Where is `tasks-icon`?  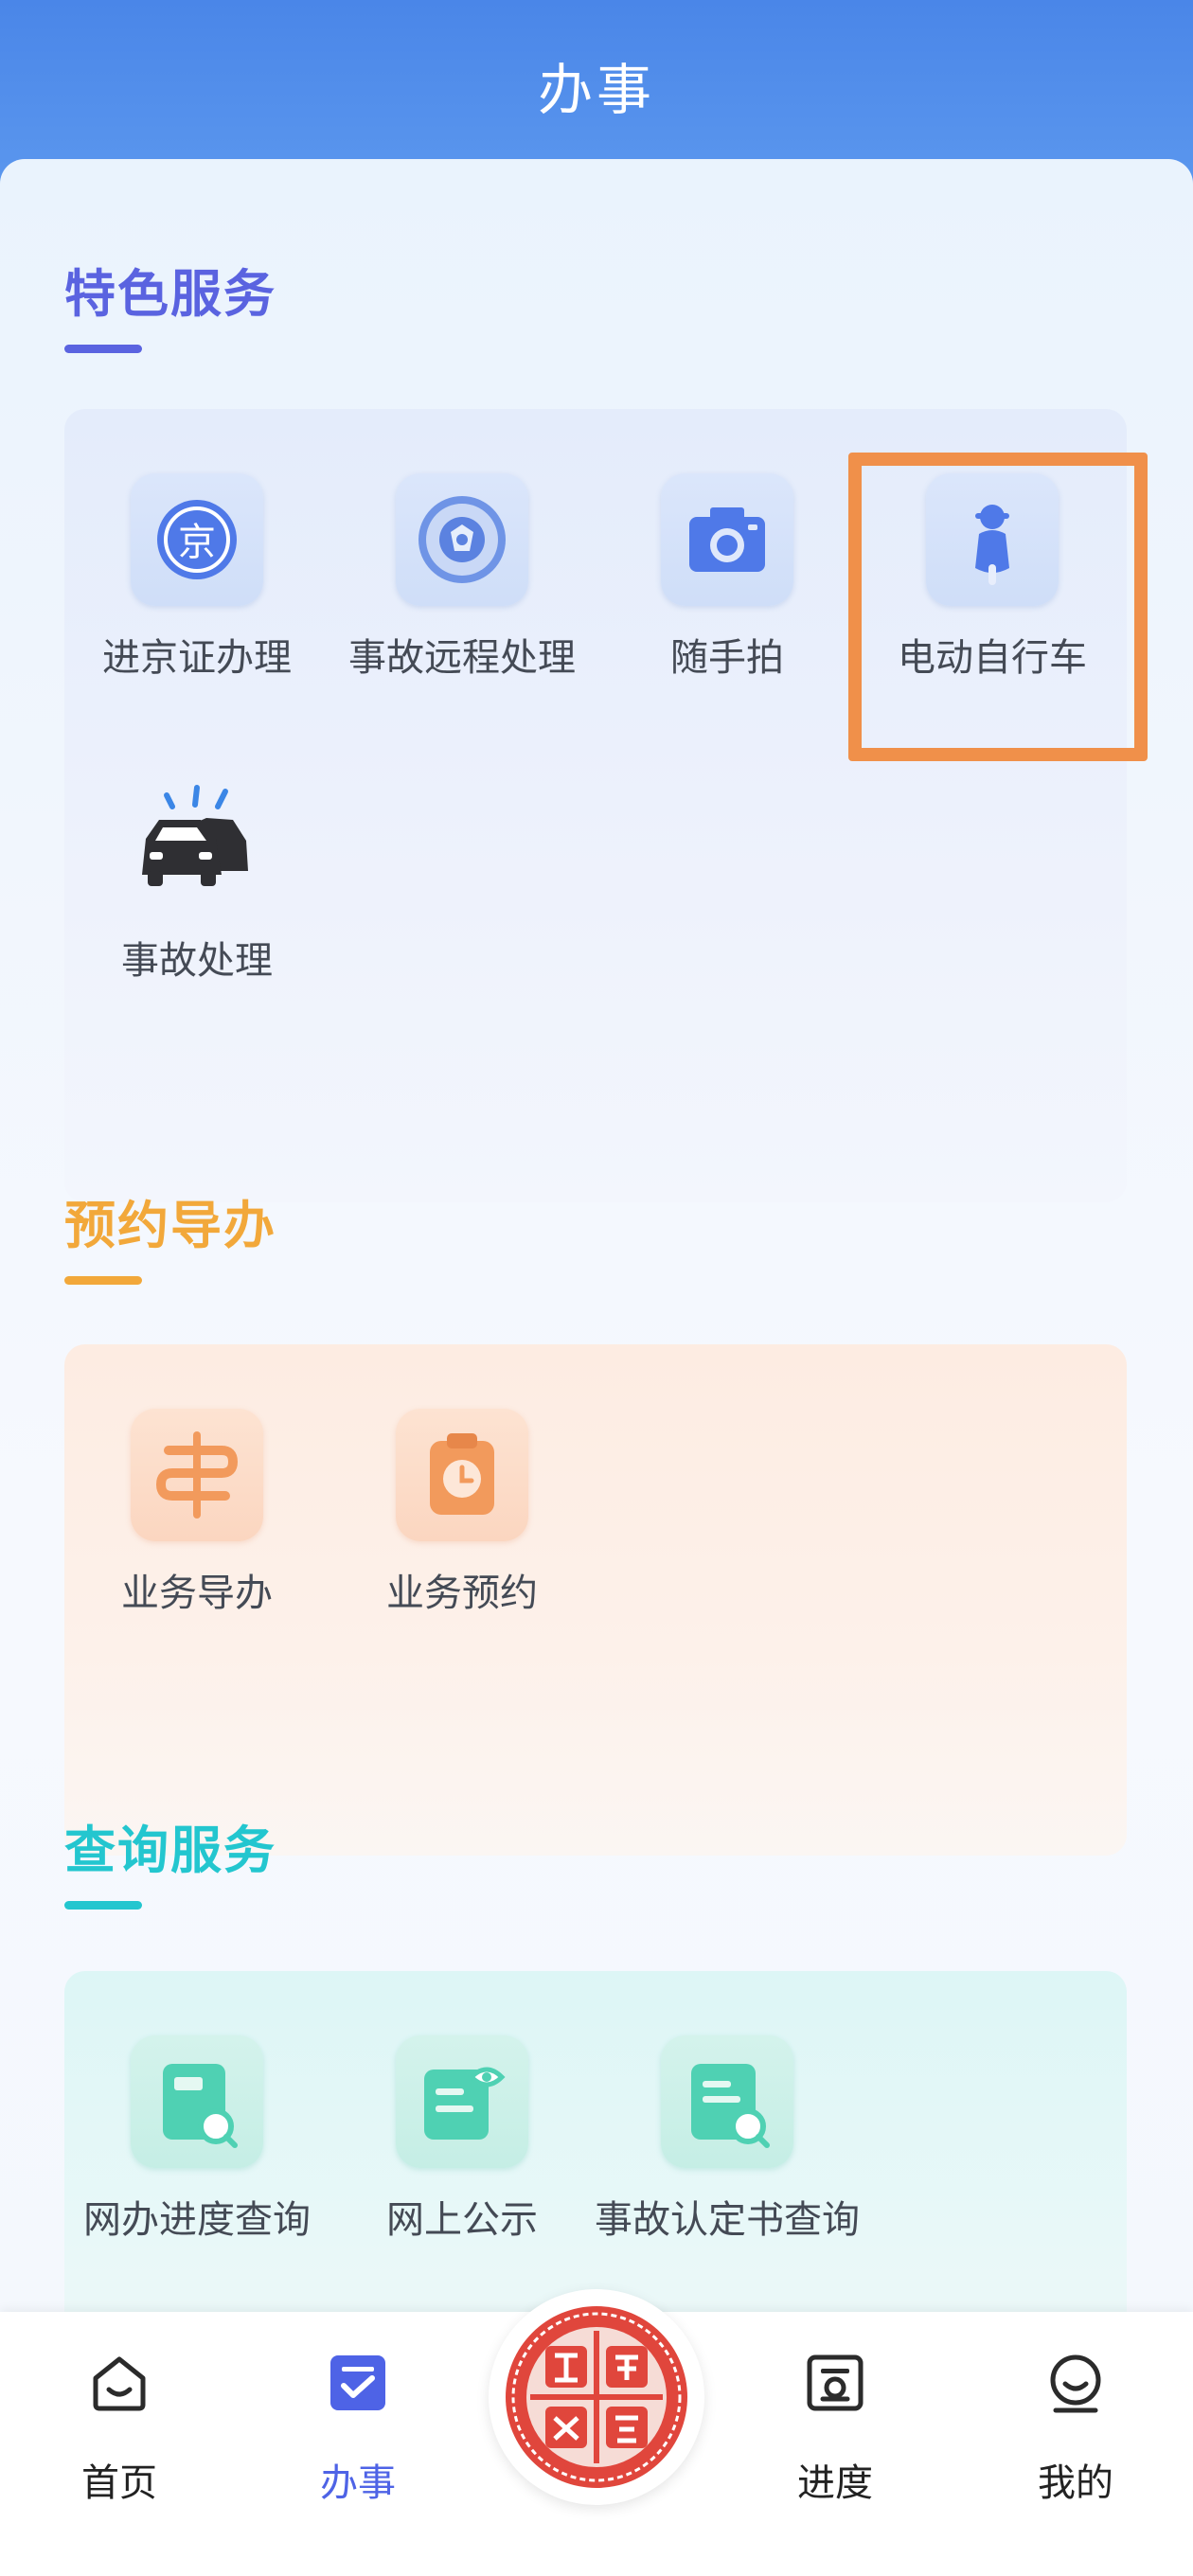
tasks-icon is located at coordinates (357, 2382).